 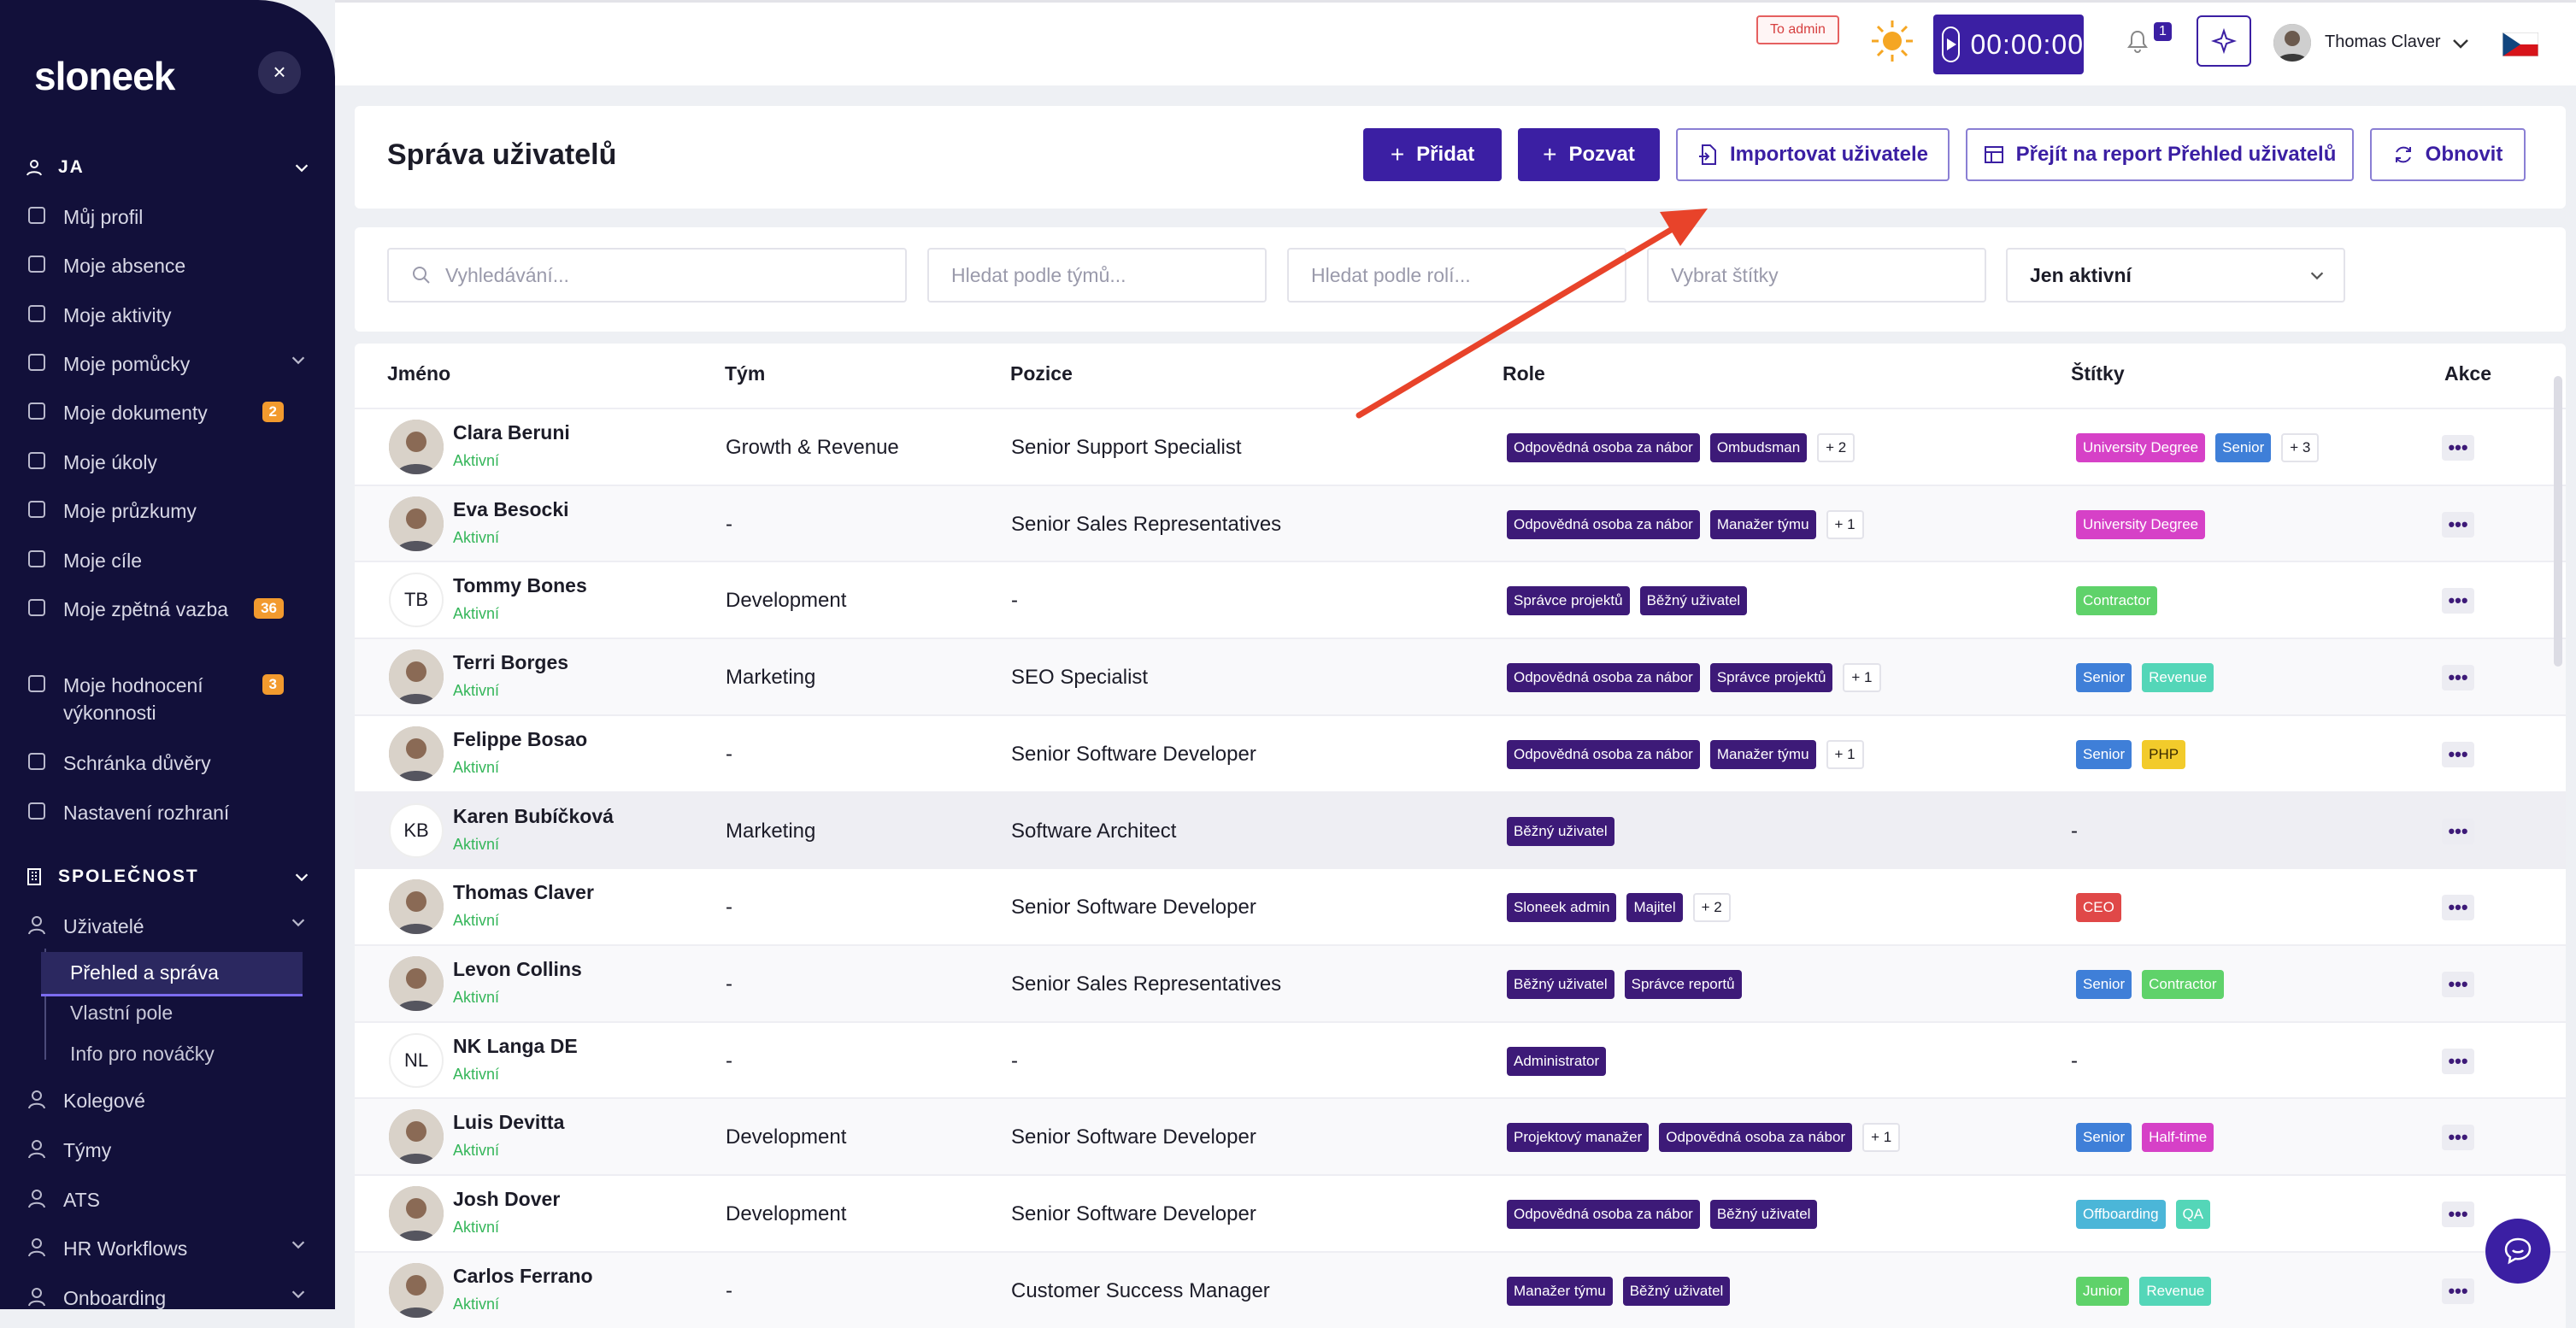 What do you see at coordinates (1041, 373) in the screenshot?
I see `col-position: Pozice` at bounding box center [1041, 373].